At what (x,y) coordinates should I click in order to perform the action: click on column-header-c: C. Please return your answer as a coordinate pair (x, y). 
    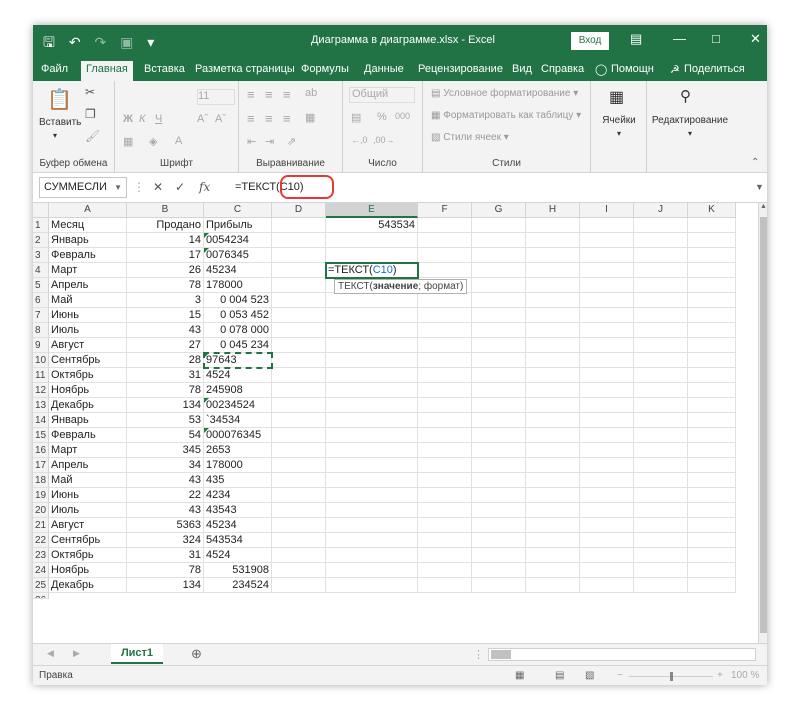
    Looking at the image, I should click on (238, 210).